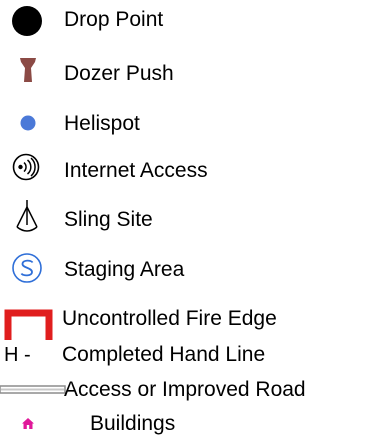 This screenshot has width=374, height=440. Describe the element at coordinates (28, 123) in the screenshot. I see `blue-dot-icon` at that location.